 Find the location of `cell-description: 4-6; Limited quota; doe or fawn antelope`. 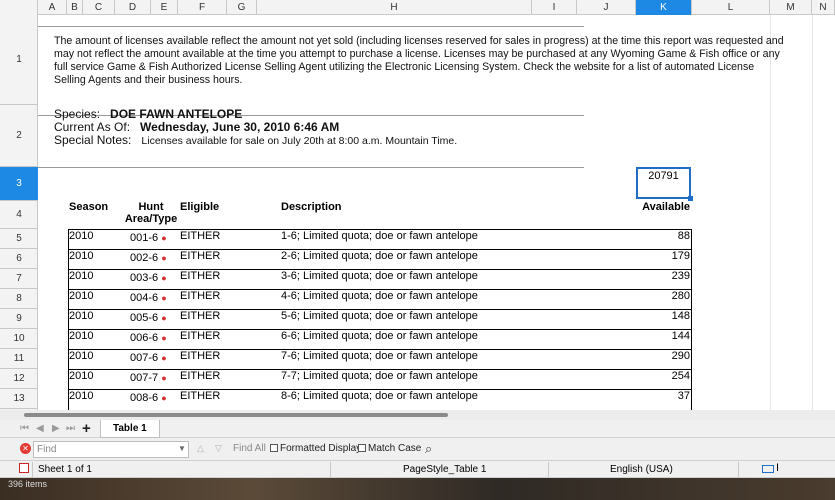

cell-description: 4-6; Limited quota; doe or fawn antelope is located at coordinates (379, 296).